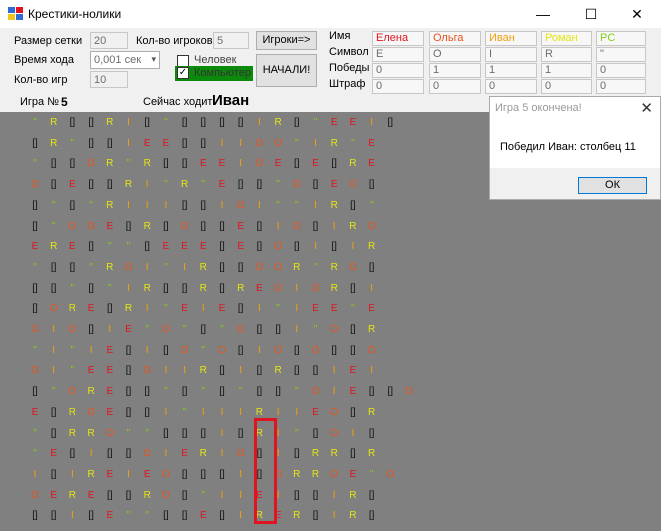  Describe the element at coordinates (109, 40) in the screenshot. I see `grid-size-field: 20` at that location.